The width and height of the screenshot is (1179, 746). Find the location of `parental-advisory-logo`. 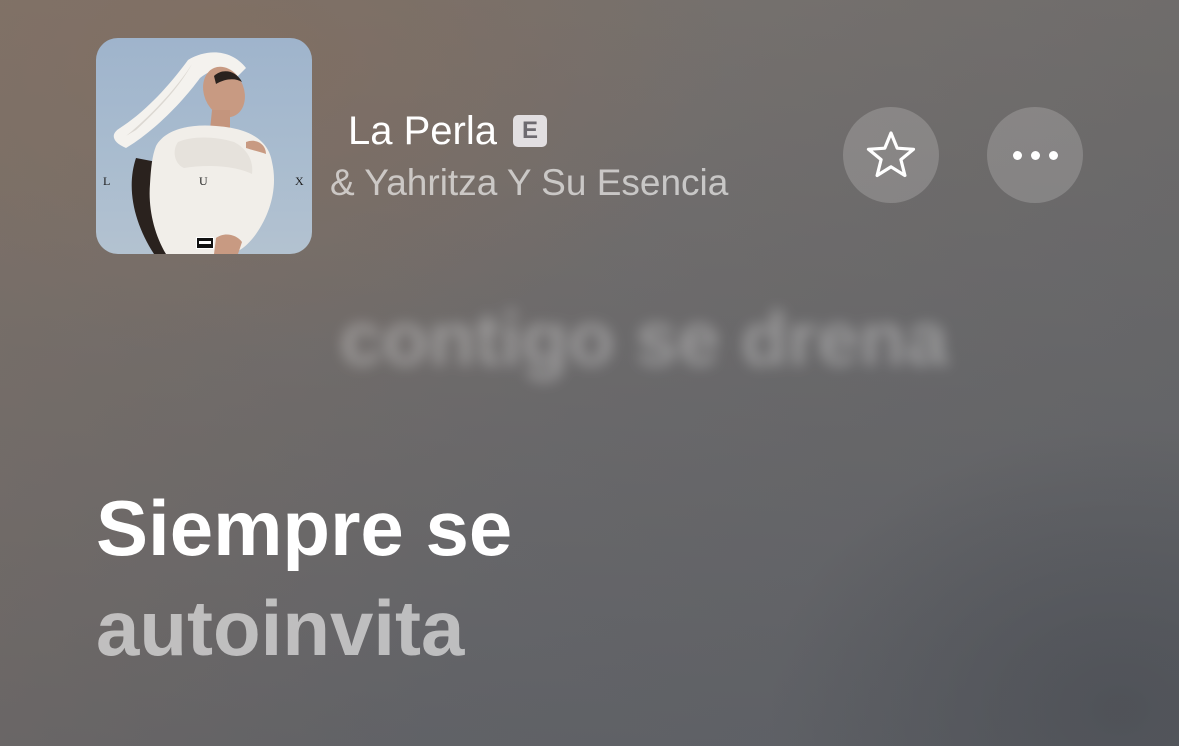

parental-advisory-logo is located at coordinates (205, 243).